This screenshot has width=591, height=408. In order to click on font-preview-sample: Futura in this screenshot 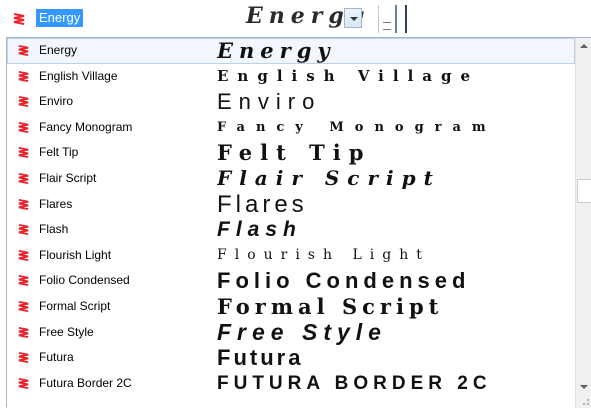, I will do `click(260, 358)`.